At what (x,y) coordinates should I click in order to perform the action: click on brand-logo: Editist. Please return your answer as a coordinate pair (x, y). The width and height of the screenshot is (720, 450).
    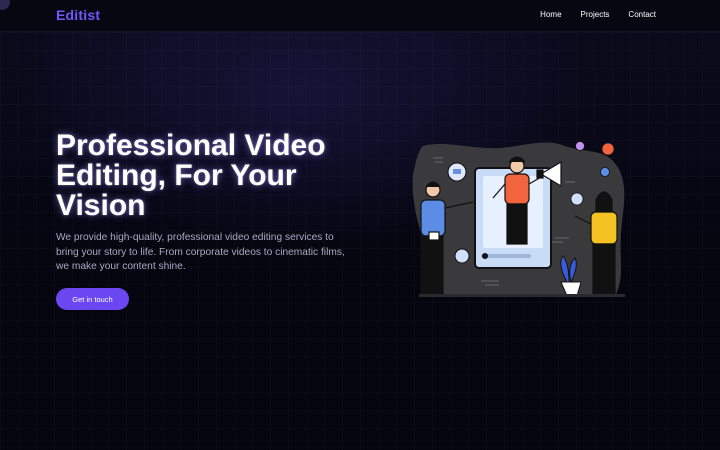
    Looking at the image, I should click on (78, 15).